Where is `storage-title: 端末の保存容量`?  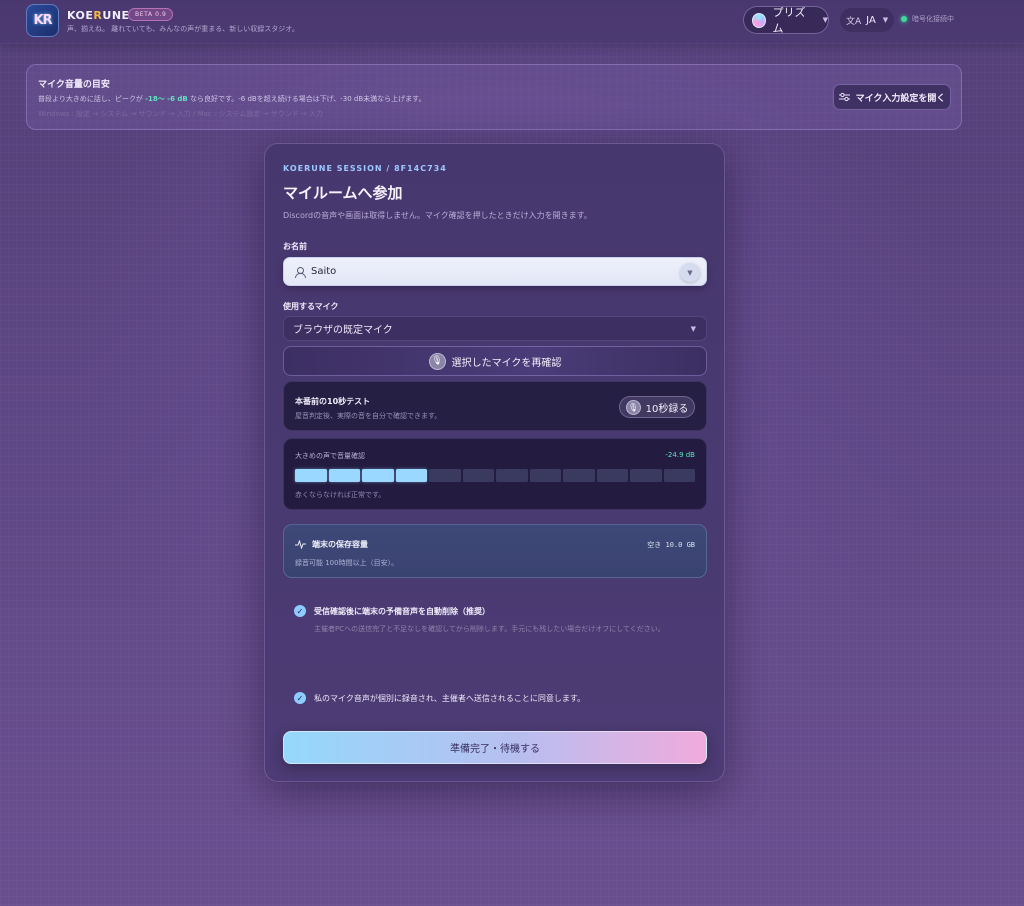
storage-title: 端末の保存容量 is located at coordinates (331, 544).